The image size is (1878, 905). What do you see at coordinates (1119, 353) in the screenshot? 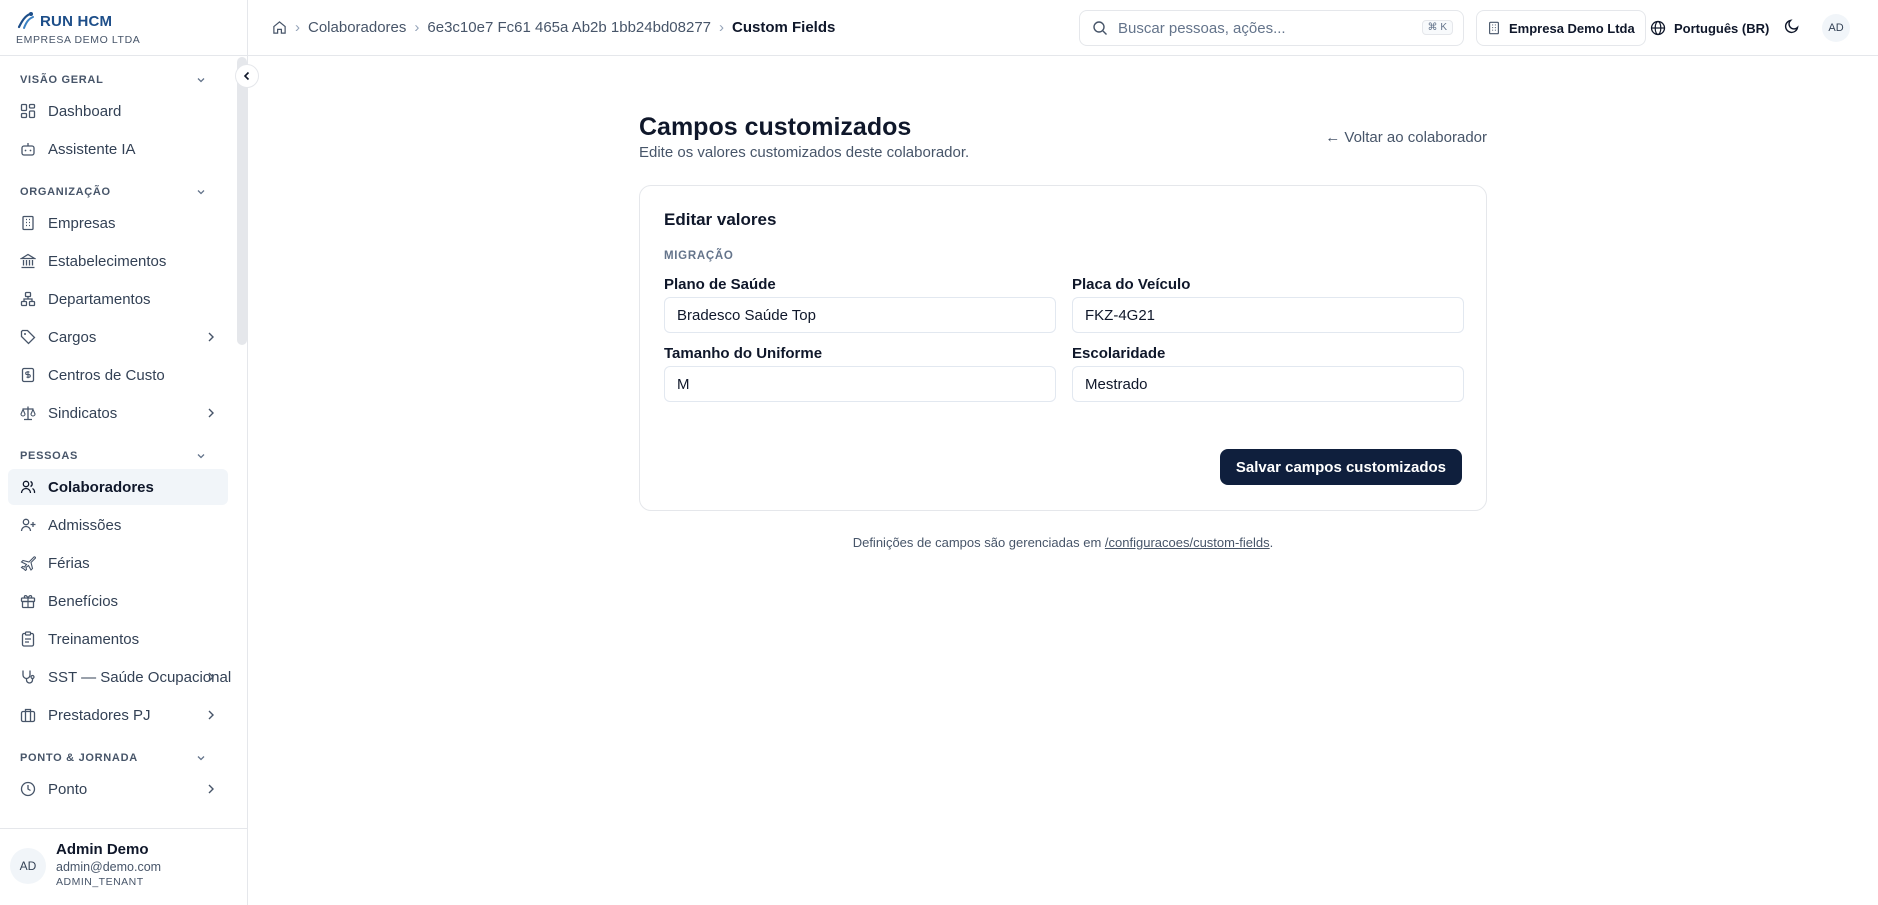
I see `field-label: Escolaridade` at bounding box center [1119, 353].